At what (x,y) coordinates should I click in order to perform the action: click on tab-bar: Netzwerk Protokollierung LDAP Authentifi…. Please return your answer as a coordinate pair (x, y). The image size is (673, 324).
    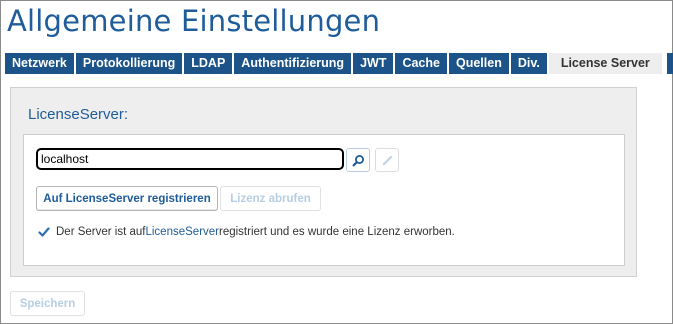
    Looking at the image, I should click on (339, 63).